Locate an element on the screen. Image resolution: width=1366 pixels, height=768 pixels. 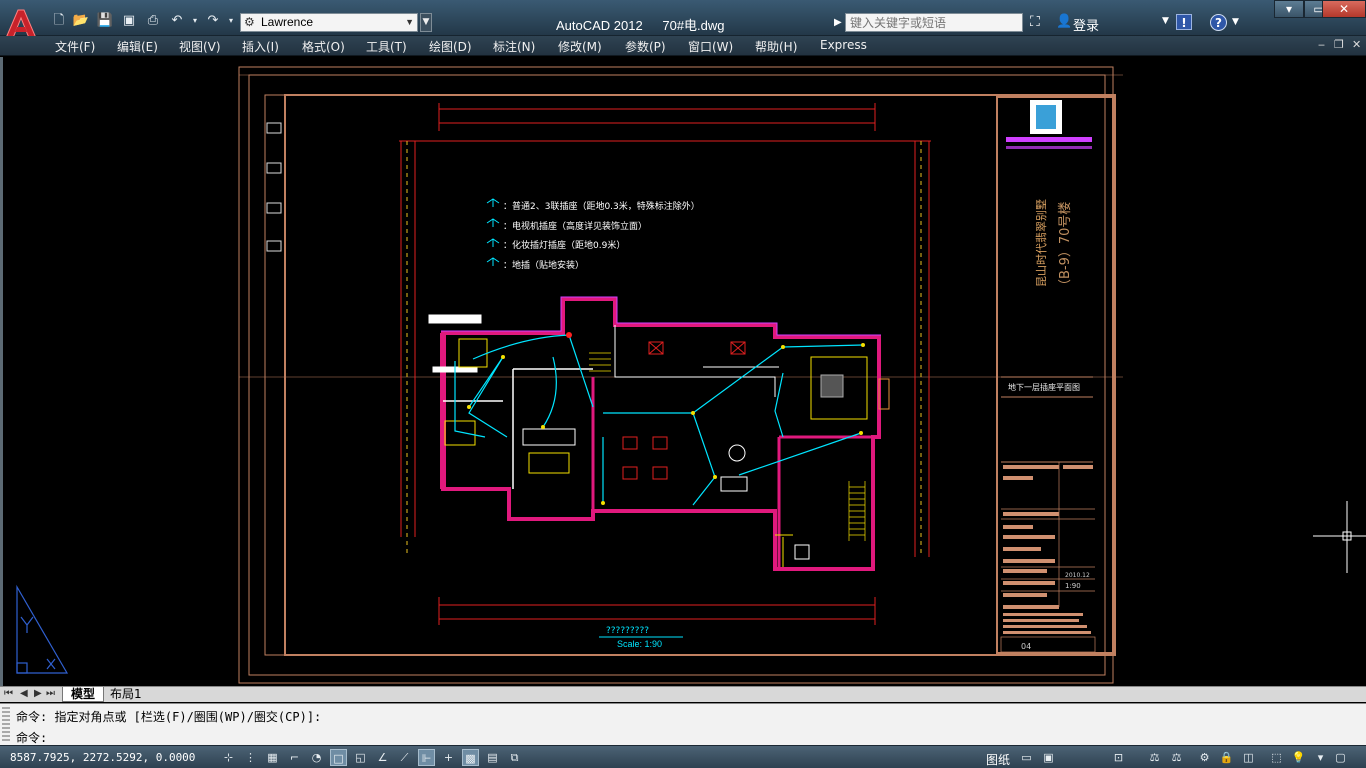
layout-tabs: ⏮ ◀ ▶ ⏭ 模型 布局1 is located at coordinates (683, 694).